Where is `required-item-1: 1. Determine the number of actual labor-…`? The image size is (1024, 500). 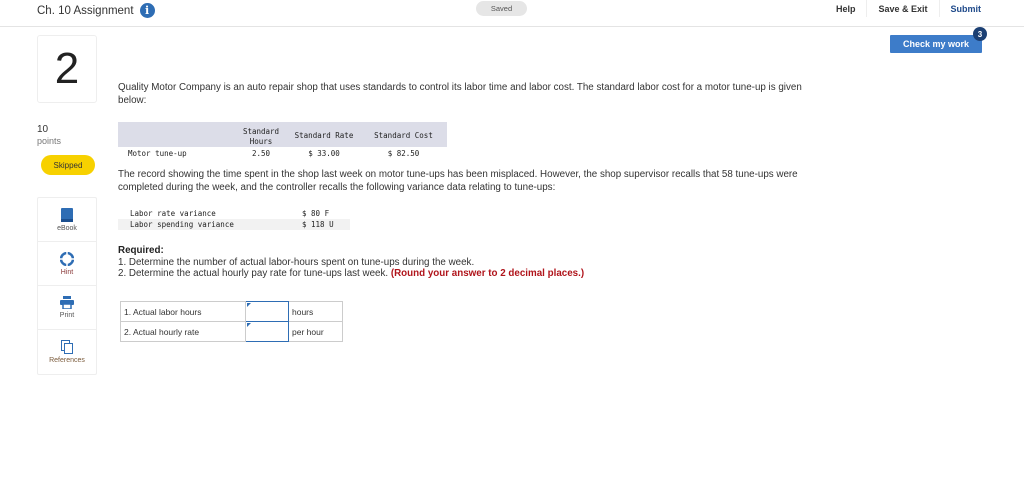 required-item-1: 1. Determine the number of actual labor-… is located at coordinates (296, 262).